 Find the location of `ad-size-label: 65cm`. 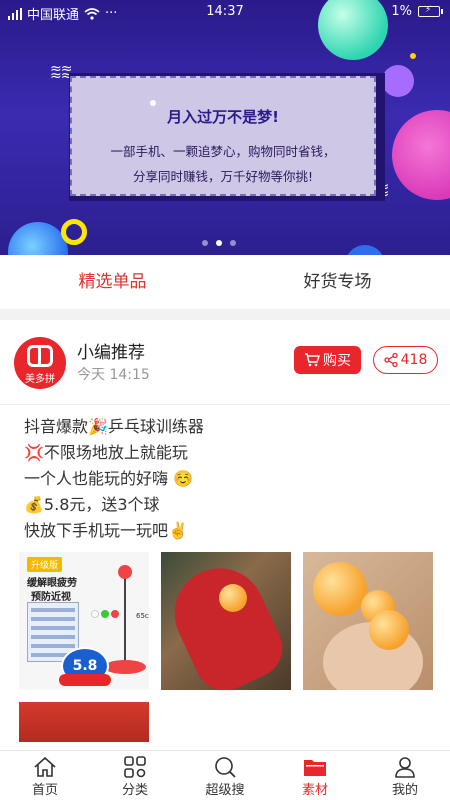

ad-size-label: 65cm is located at coordinates (142, 616).